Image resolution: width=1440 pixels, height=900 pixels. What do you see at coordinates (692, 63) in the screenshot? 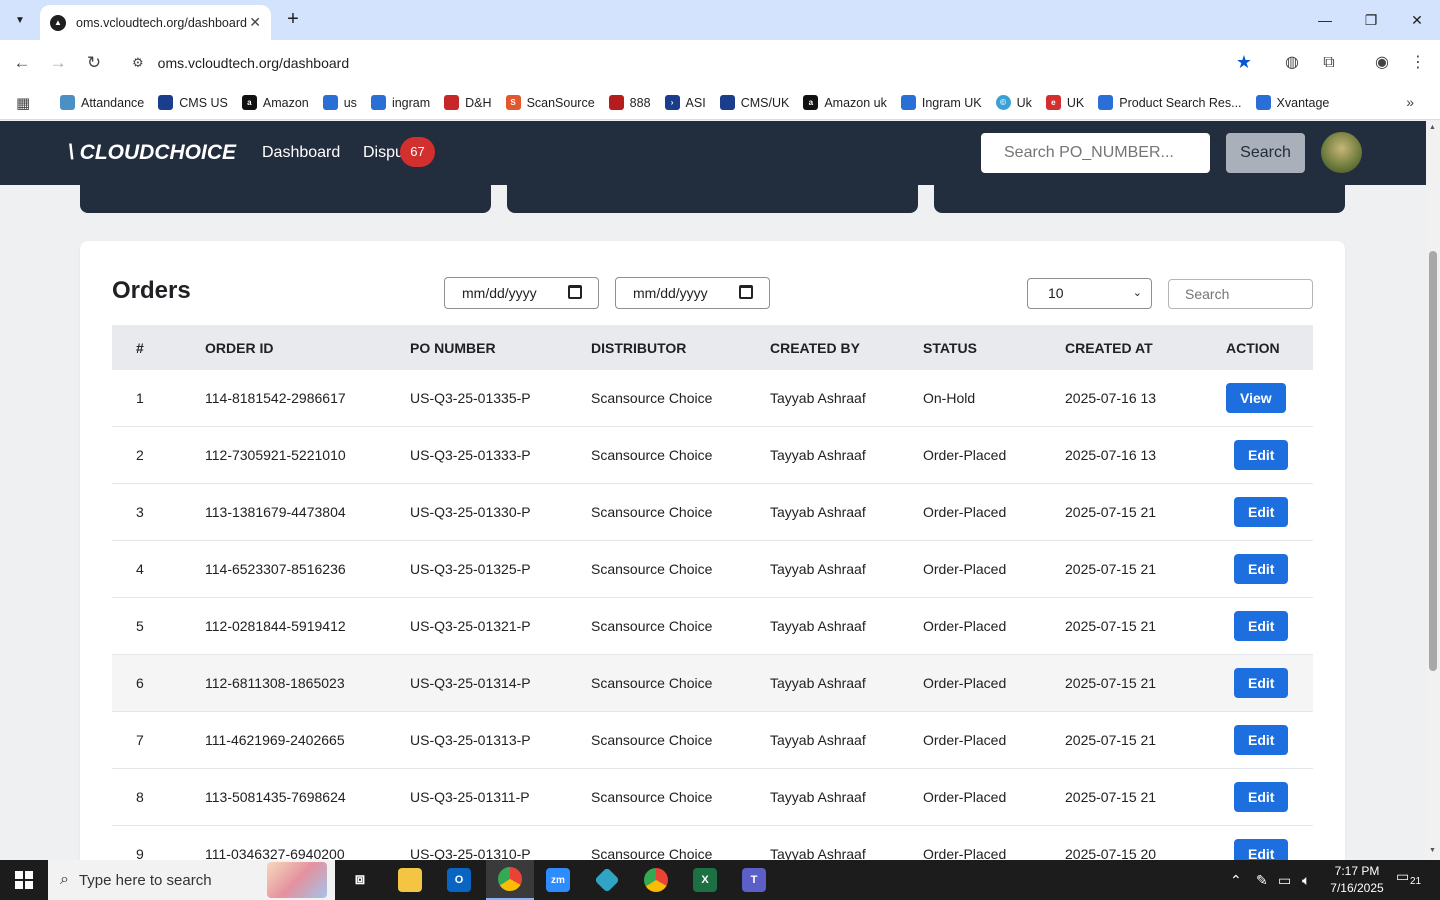
I see `address-bar: ⚙ oms.vcloudtech.org/dashboard ★` at bounding box center [692, 63].